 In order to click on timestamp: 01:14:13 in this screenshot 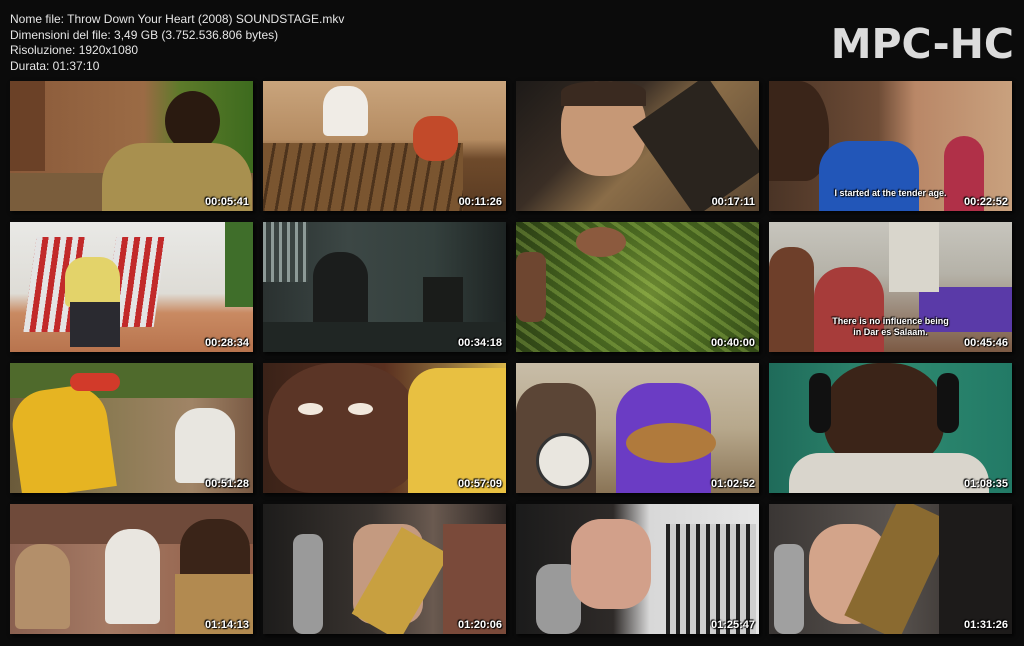, I will do `click(226, 625)`.